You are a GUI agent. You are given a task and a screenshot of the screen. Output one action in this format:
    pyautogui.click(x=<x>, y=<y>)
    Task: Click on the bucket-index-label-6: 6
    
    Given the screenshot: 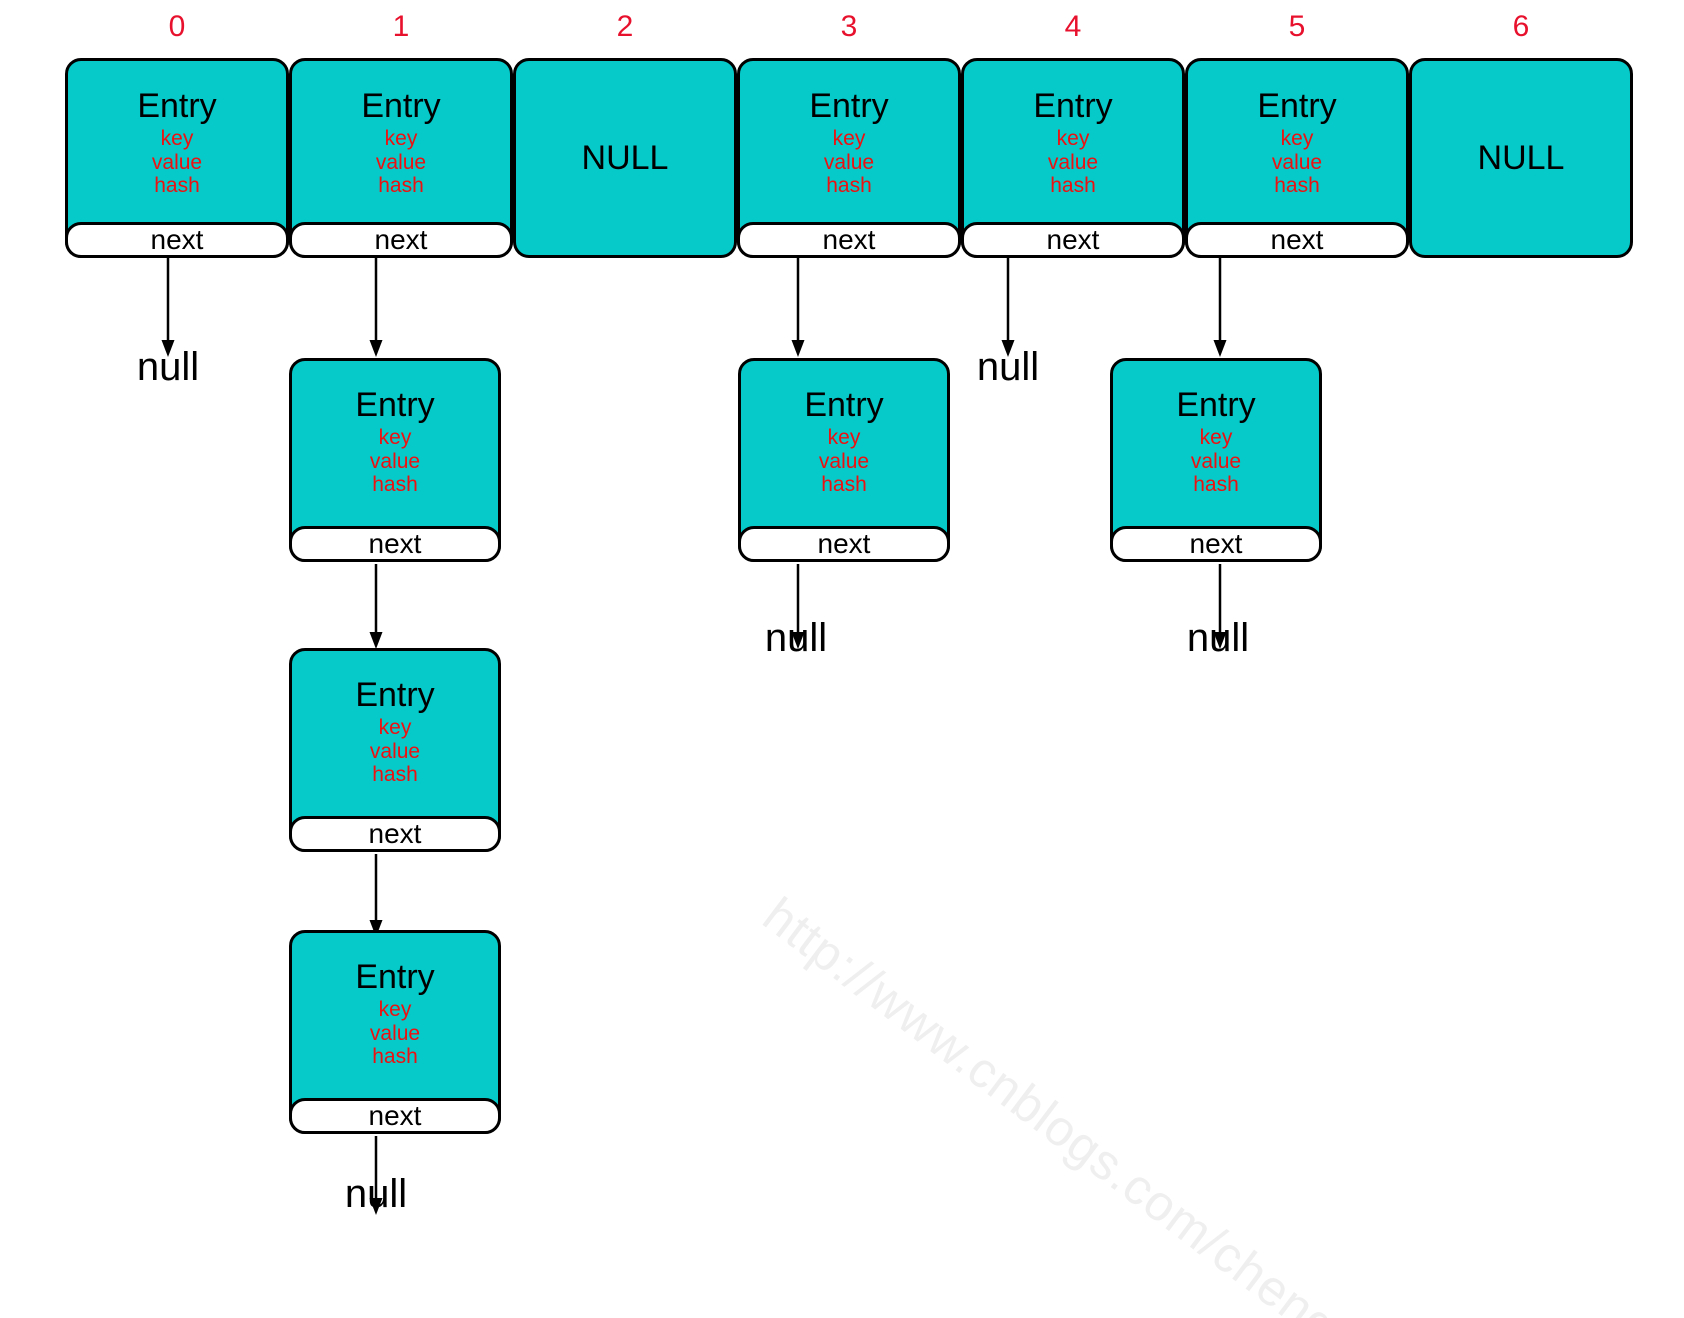 What is the action you would take?
    pyautogui.click(x=1521, y=26)
    